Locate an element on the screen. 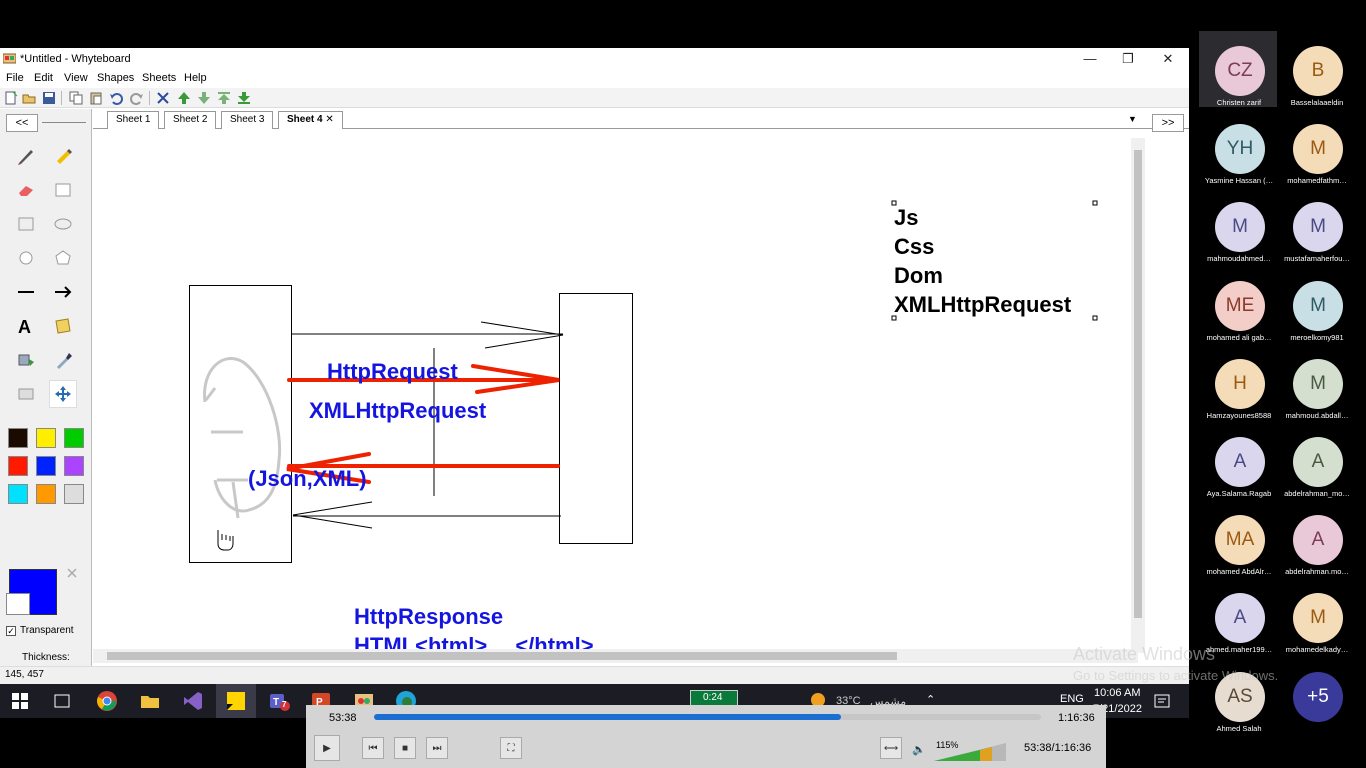 The image size is (1366, 768). note-tool-icon is located at coordinates (63, 326).